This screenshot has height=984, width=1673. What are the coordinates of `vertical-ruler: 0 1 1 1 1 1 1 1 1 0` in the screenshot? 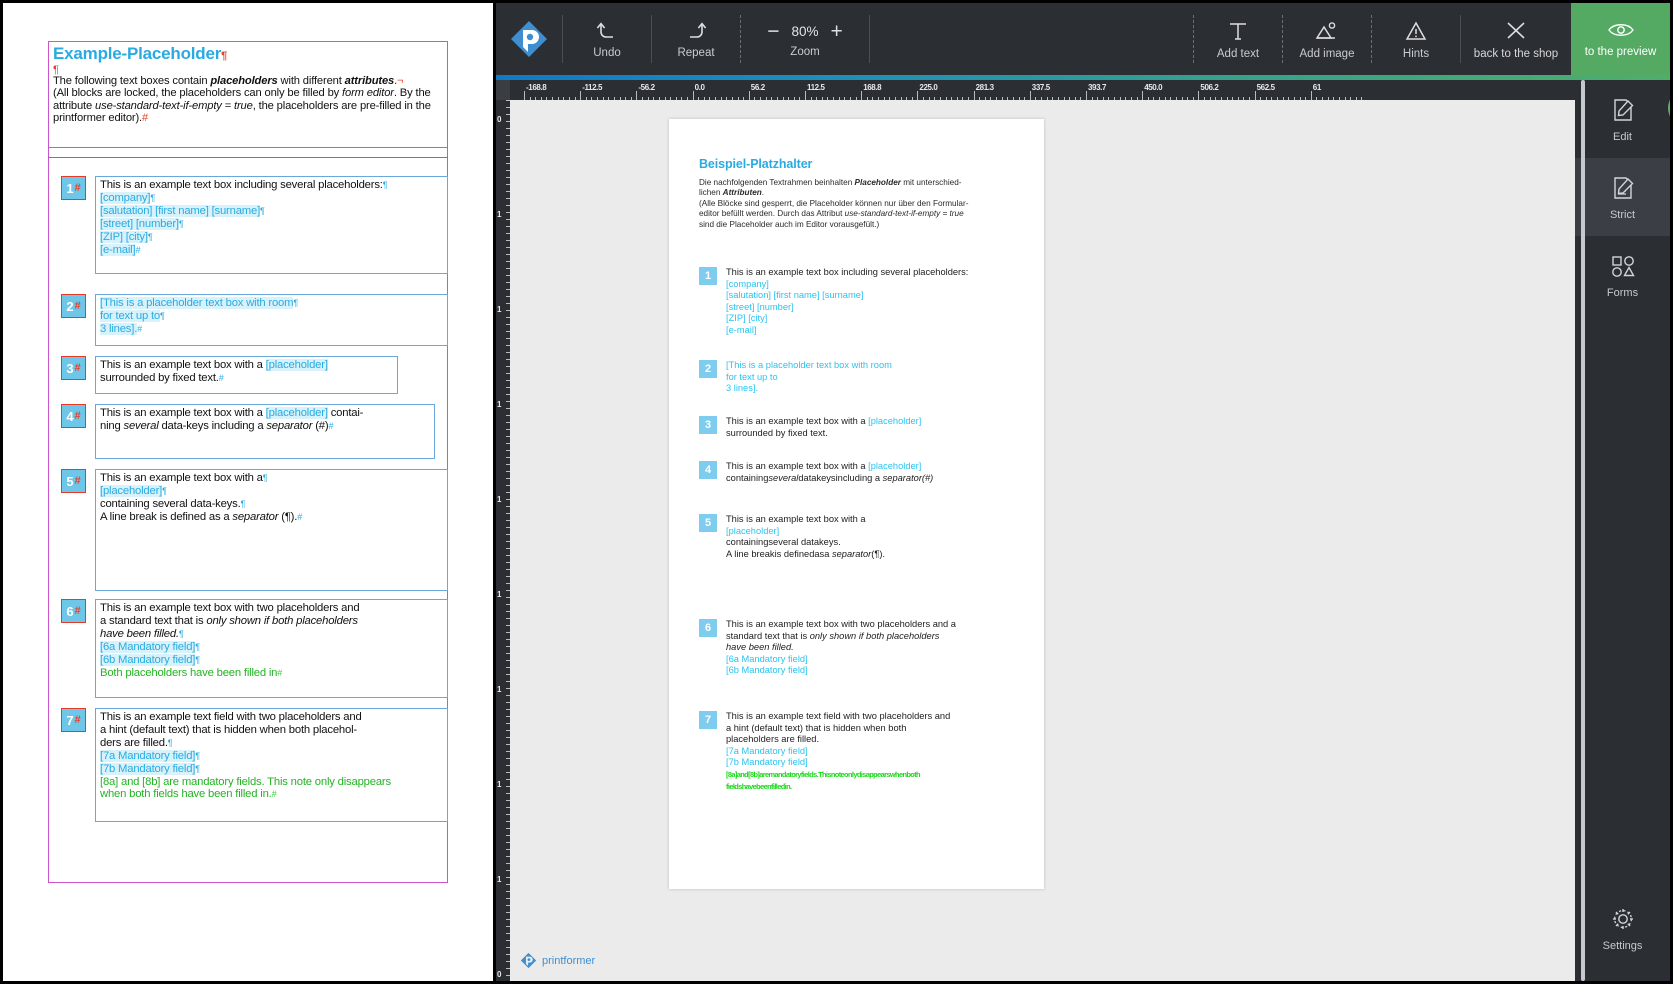 It's located at (503, 540).